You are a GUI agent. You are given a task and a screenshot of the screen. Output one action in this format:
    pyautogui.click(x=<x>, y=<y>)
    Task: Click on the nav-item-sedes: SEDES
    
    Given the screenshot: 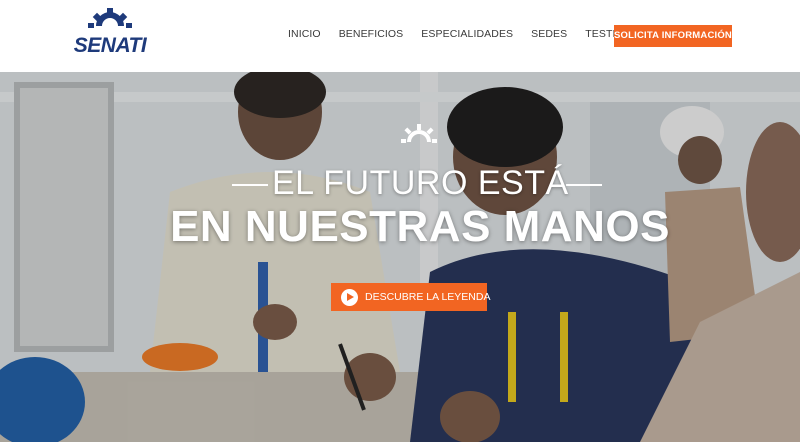 What is the action you would take?
    pyautogui.click(x=549, y=34)
    